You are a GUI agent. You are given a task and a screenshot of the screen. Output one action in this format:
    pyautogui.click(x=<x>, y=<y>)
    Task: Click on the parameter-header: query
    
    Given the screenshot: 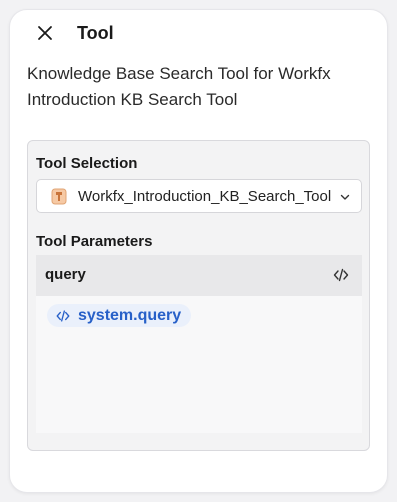 What is the action you would take?
    pyautogui.click(x=199, y=275)
    